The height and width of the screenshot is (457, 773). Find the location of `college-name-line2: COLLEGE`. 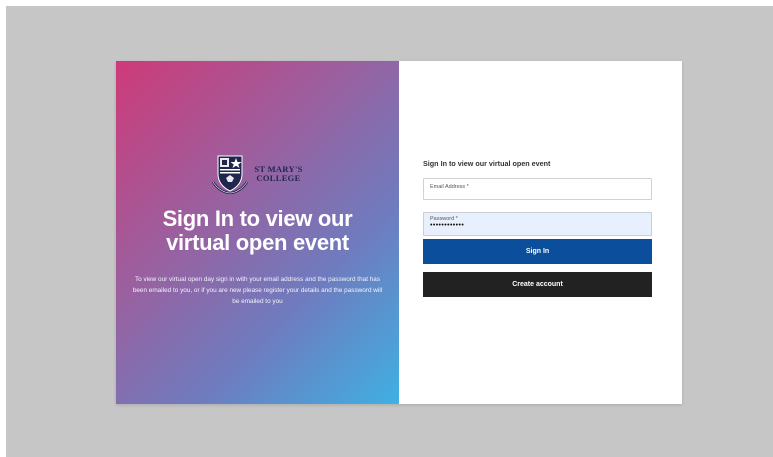

college-name-line2: COLLEGE is located at coordinates (278, 178).